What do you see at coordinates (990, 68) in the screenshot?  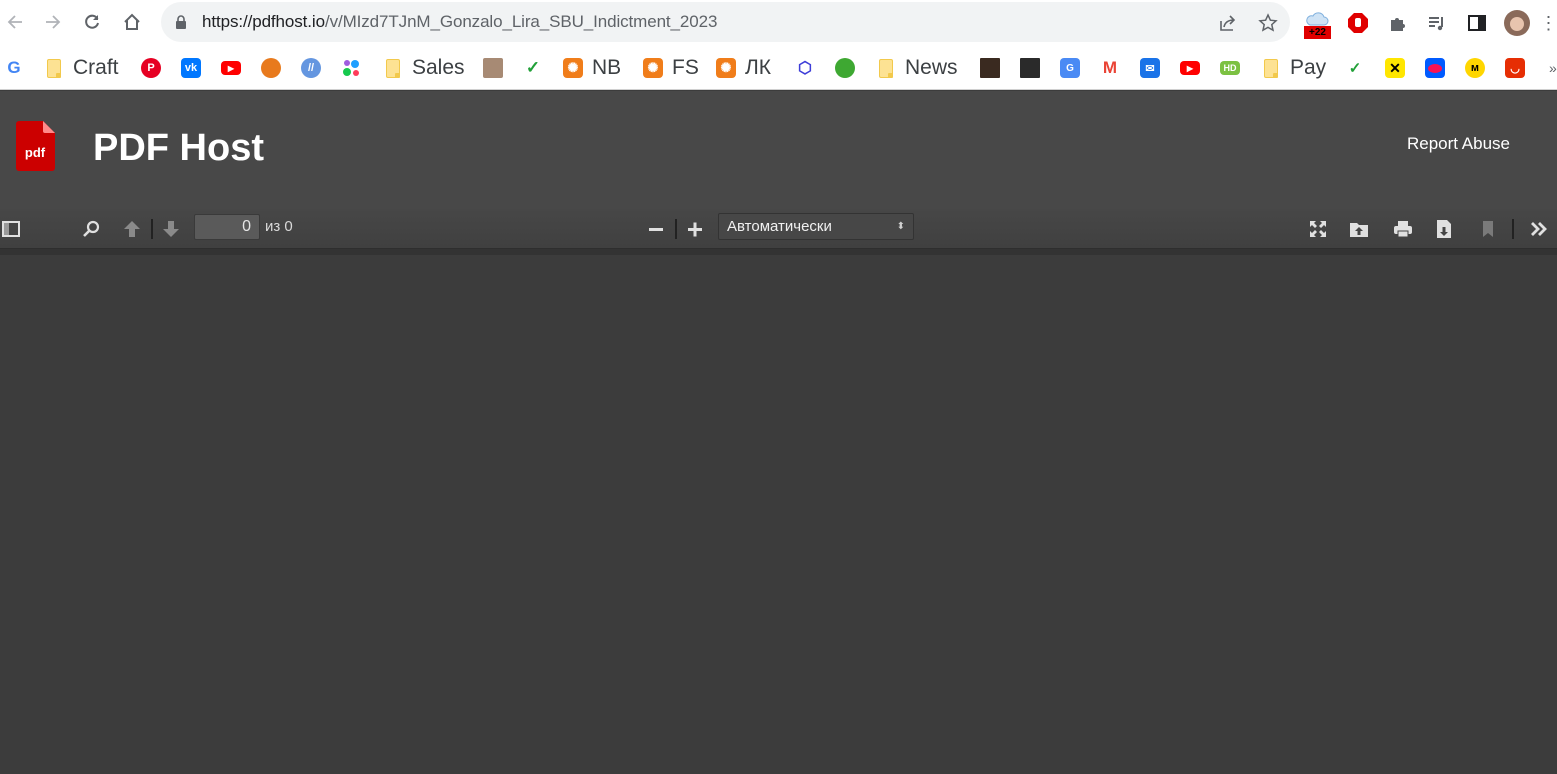 I see `bookmark-portrait` at bounding box center [990, 68].